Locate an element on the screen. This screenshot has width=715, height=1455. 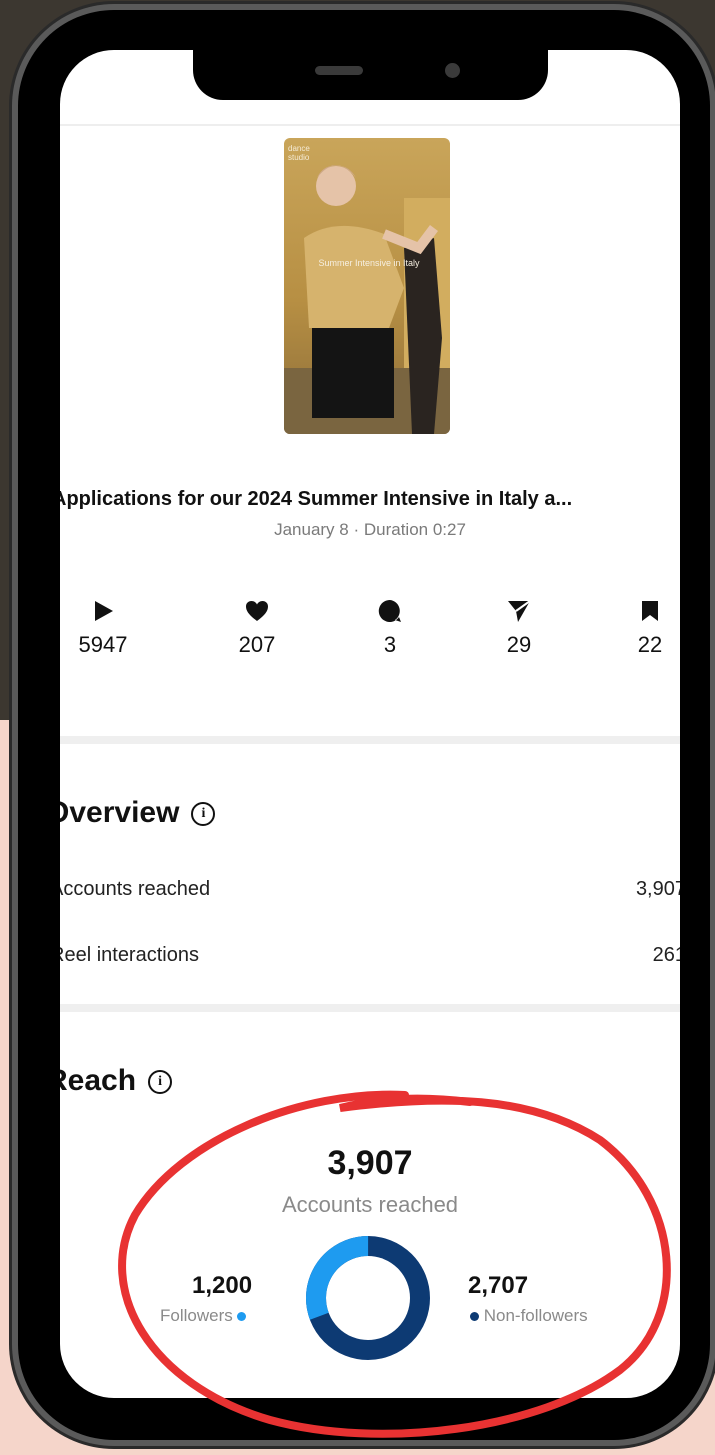
header-divider is located at coordinates (370, 125).